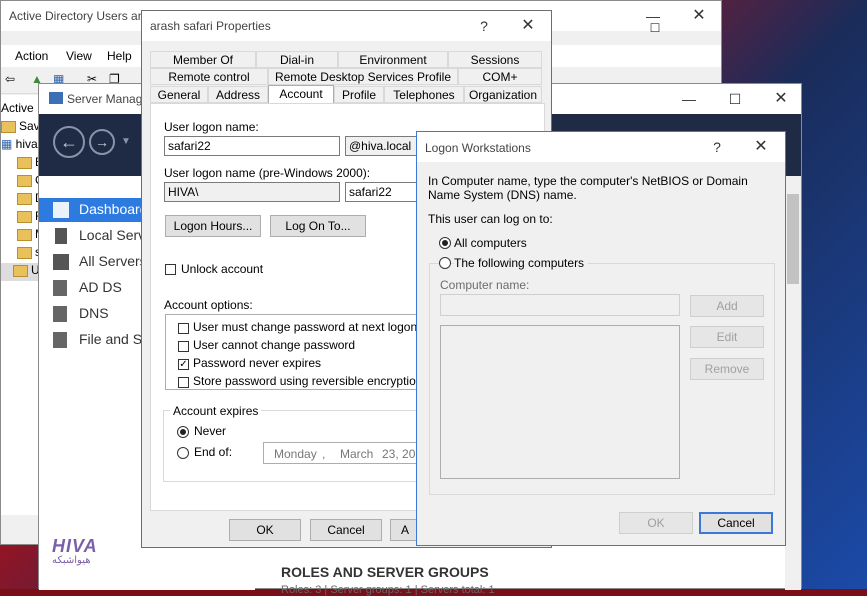 The height and width of the screenshot is (596, 867). What do you see at coordinates (297, 59) in the screenshot?
I see `tab-dial-in: Dial-in` at bounding box center [297, 59].